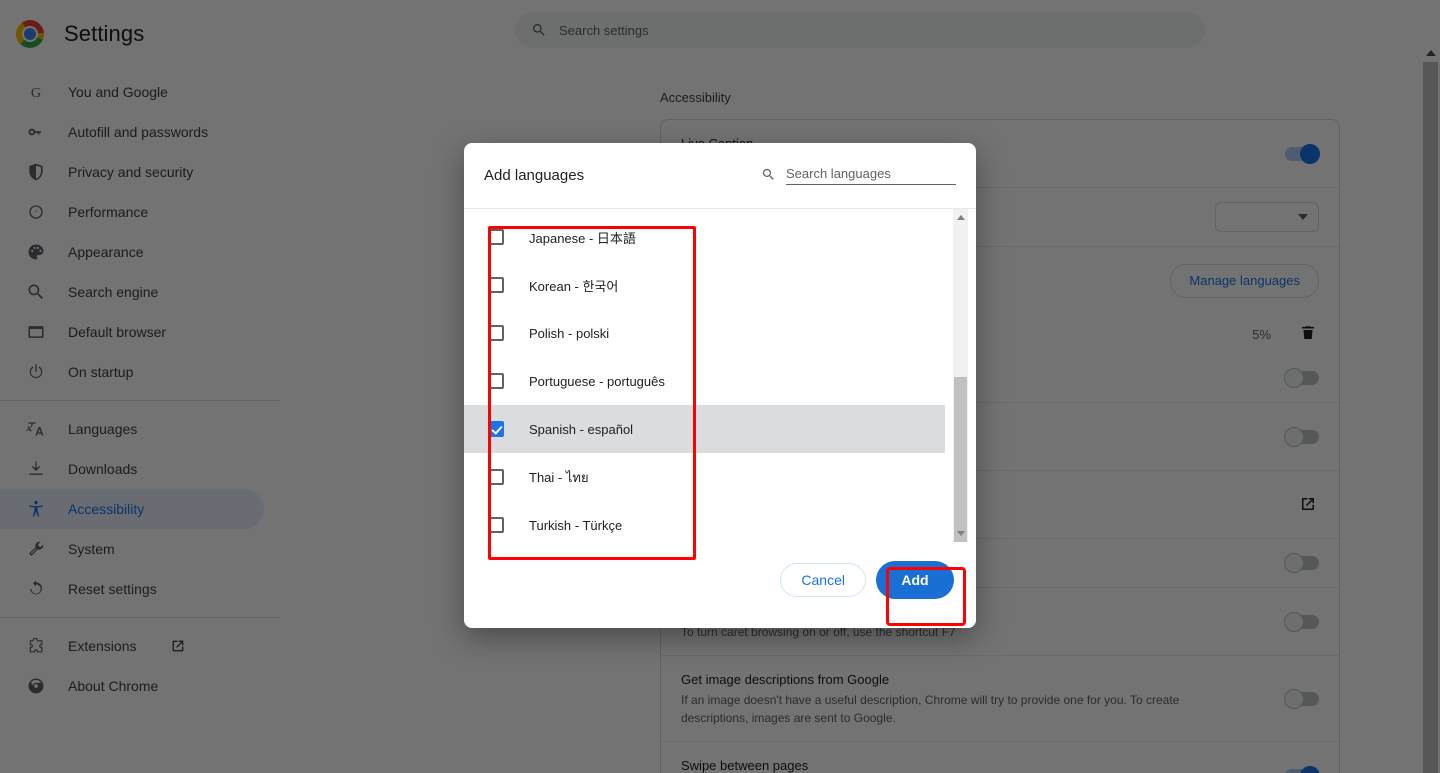  I want to click on language-label: Spanish - español, so click(581, 429).